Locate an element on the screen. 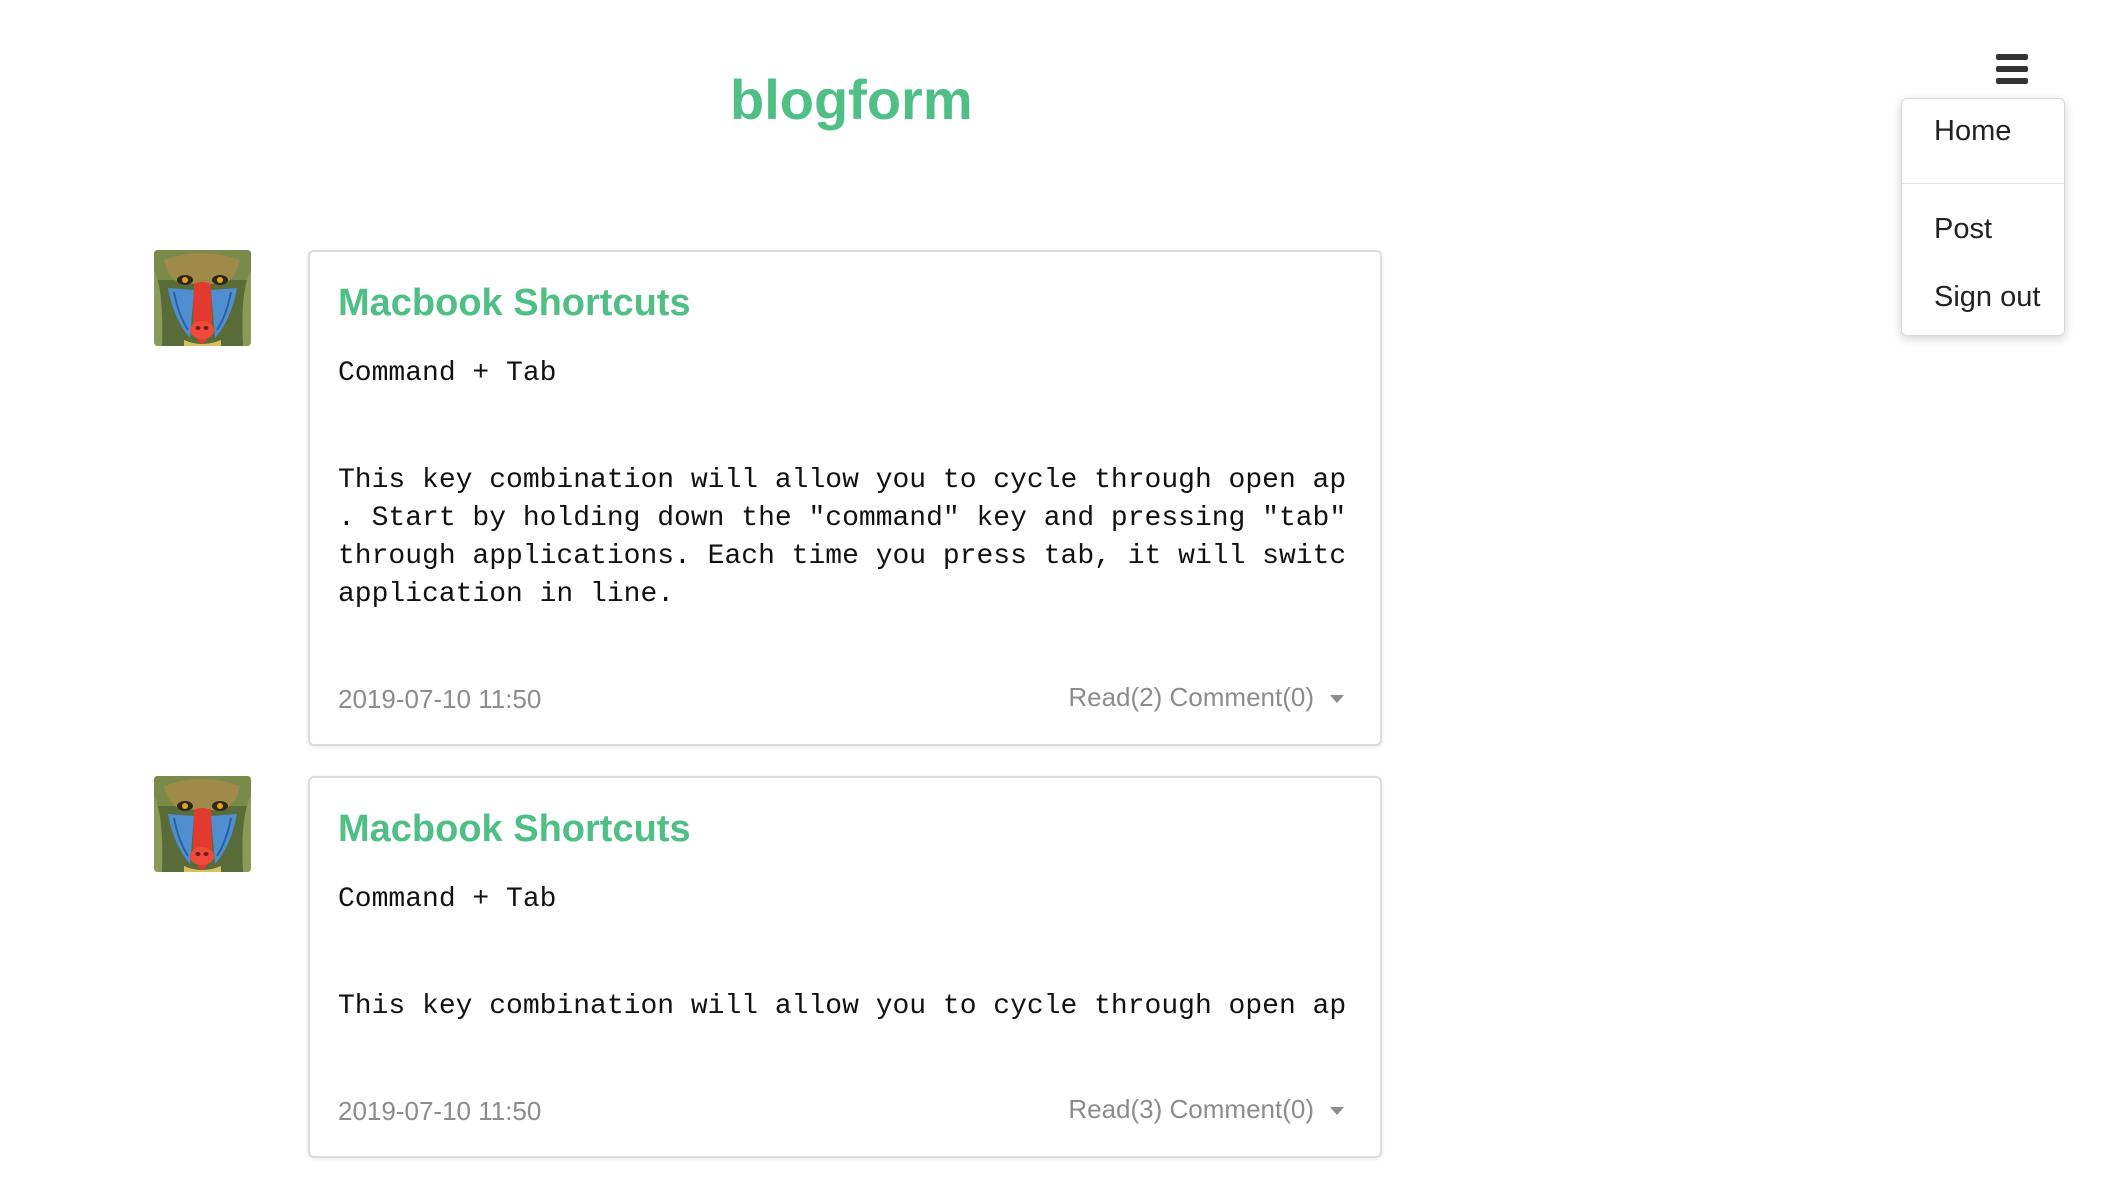 The image size is (2110, 1182). hamburger-menu-icon is located at coordinates (2012, 69).